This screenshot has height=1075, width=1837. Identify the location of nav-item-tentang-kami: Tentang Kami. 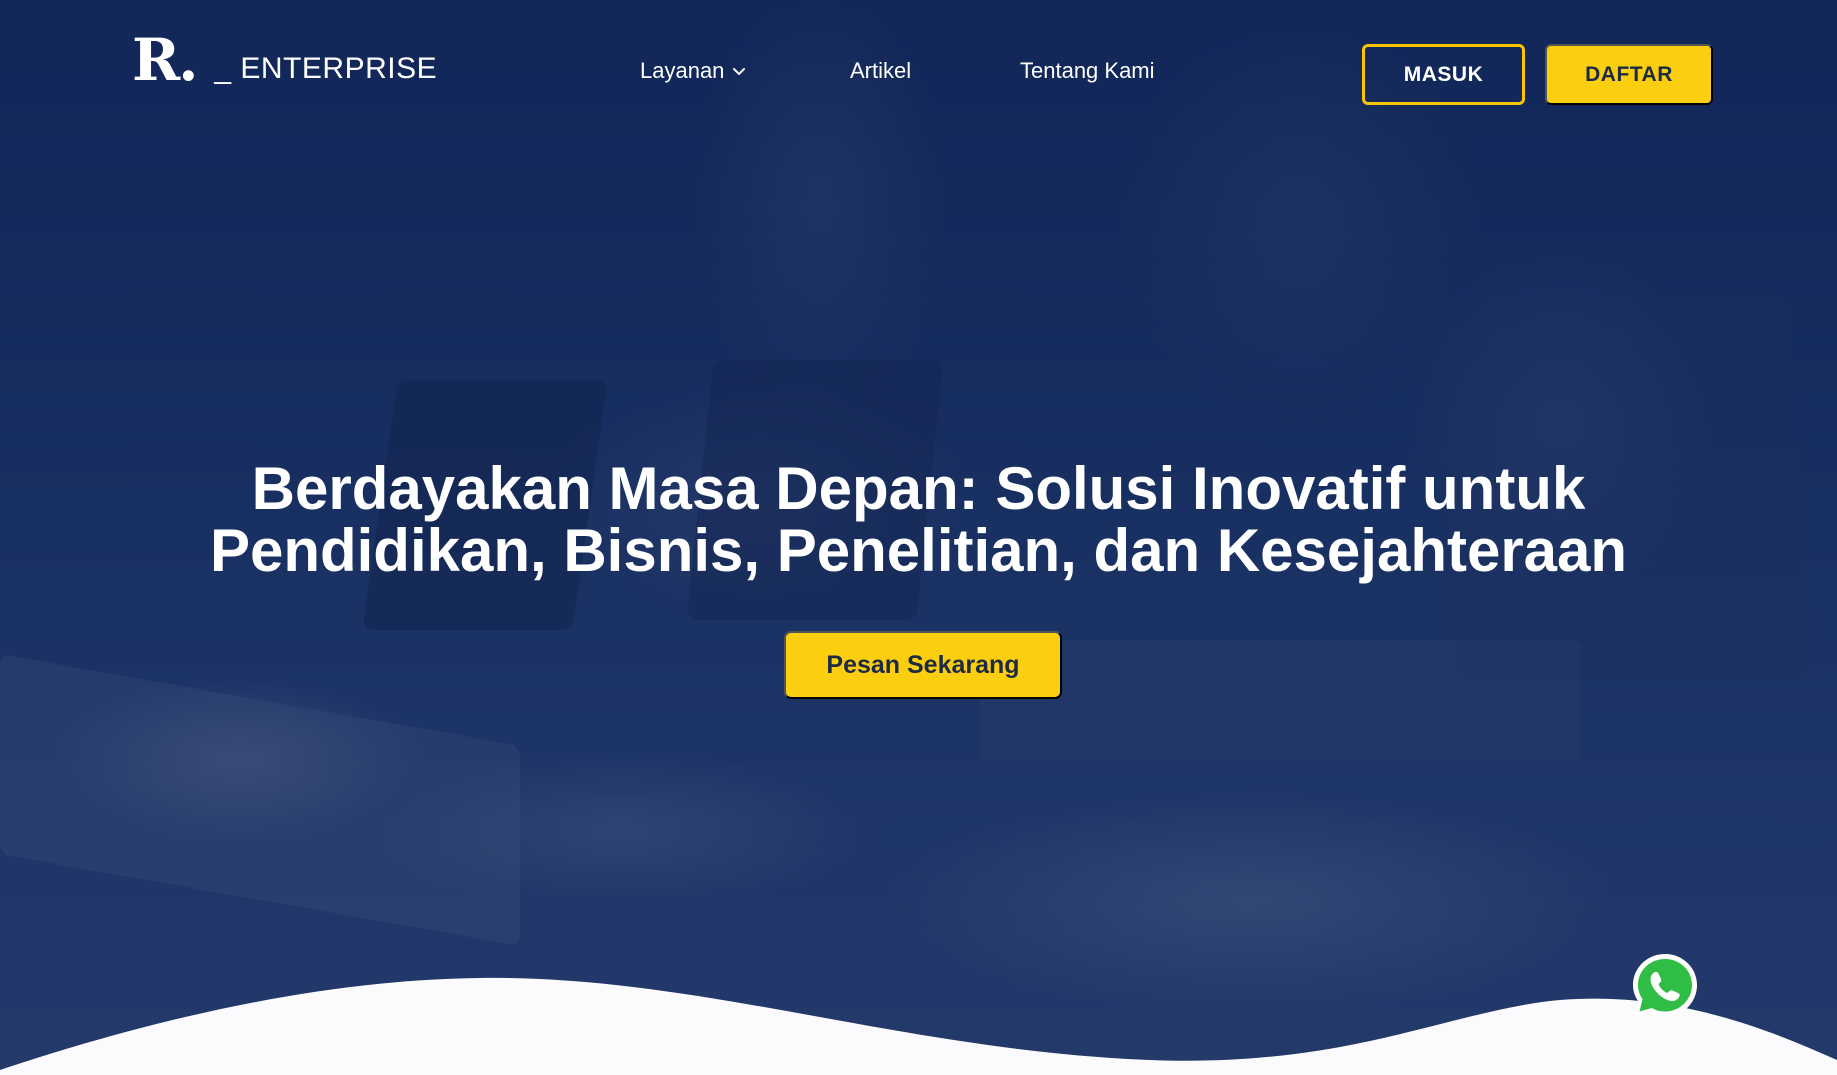
(1087, 71).